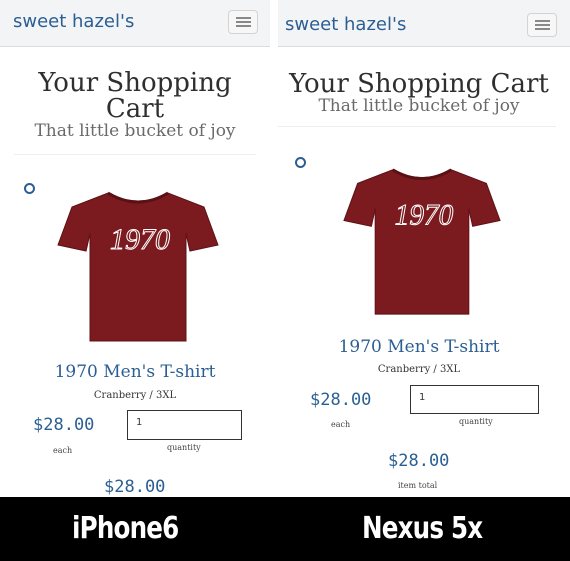 The height and width of the screenshot is (561, 570). Describe the element at coordinates (285, 529) in the screenshot. I see `device-caption-bar: iPhone6 Nexus 5x` at that location.